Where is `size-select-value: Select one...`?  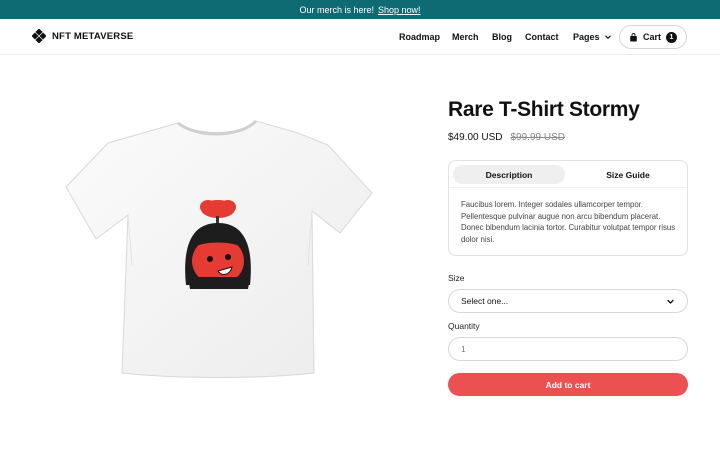 size-select-value: Select one... is located at coordinates (485, 301).